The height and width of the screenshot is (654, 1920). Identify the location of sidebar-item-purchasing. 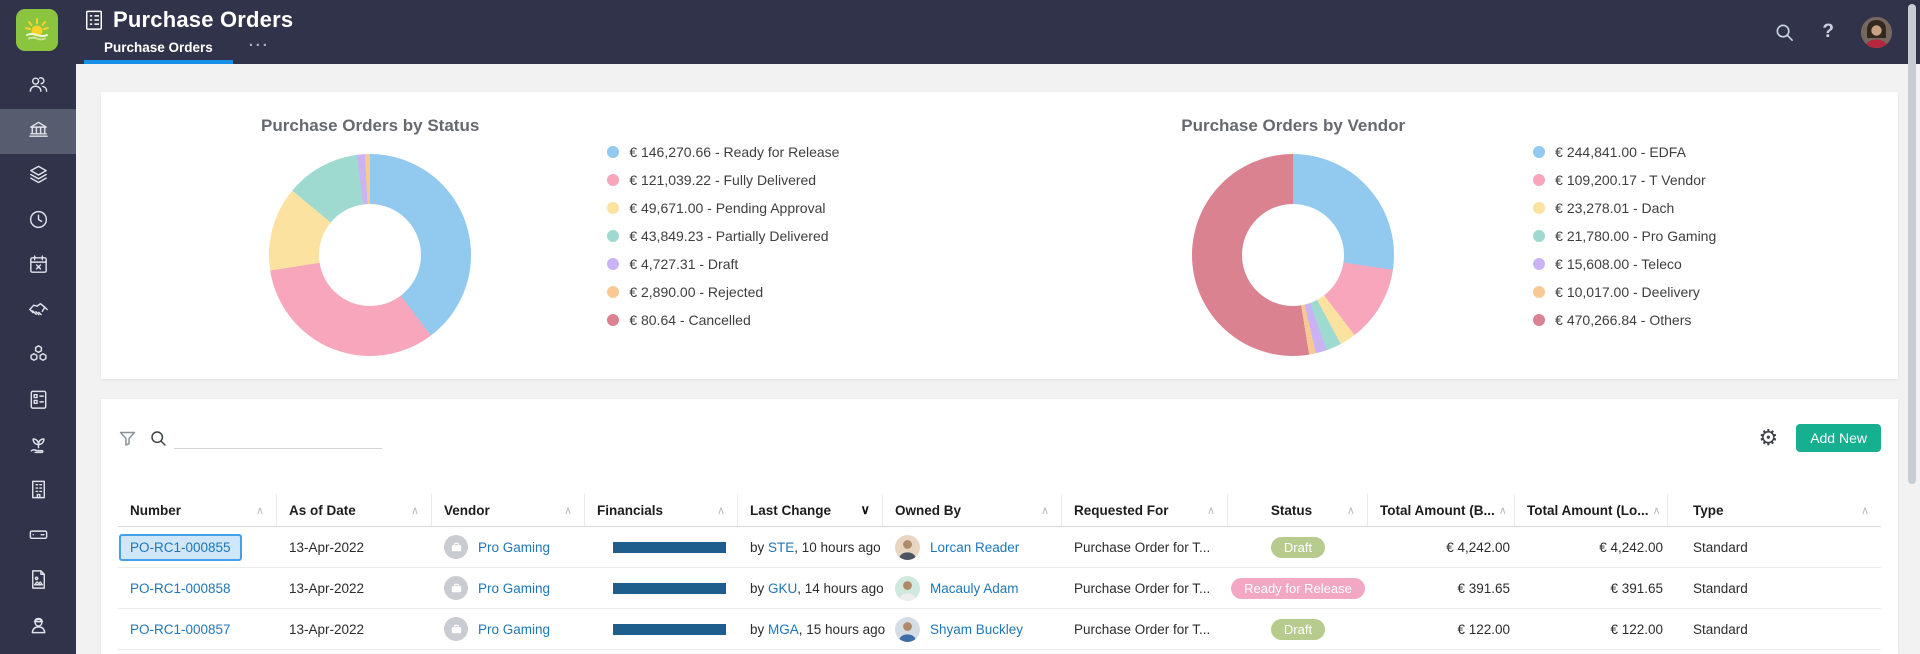
(38, 131).